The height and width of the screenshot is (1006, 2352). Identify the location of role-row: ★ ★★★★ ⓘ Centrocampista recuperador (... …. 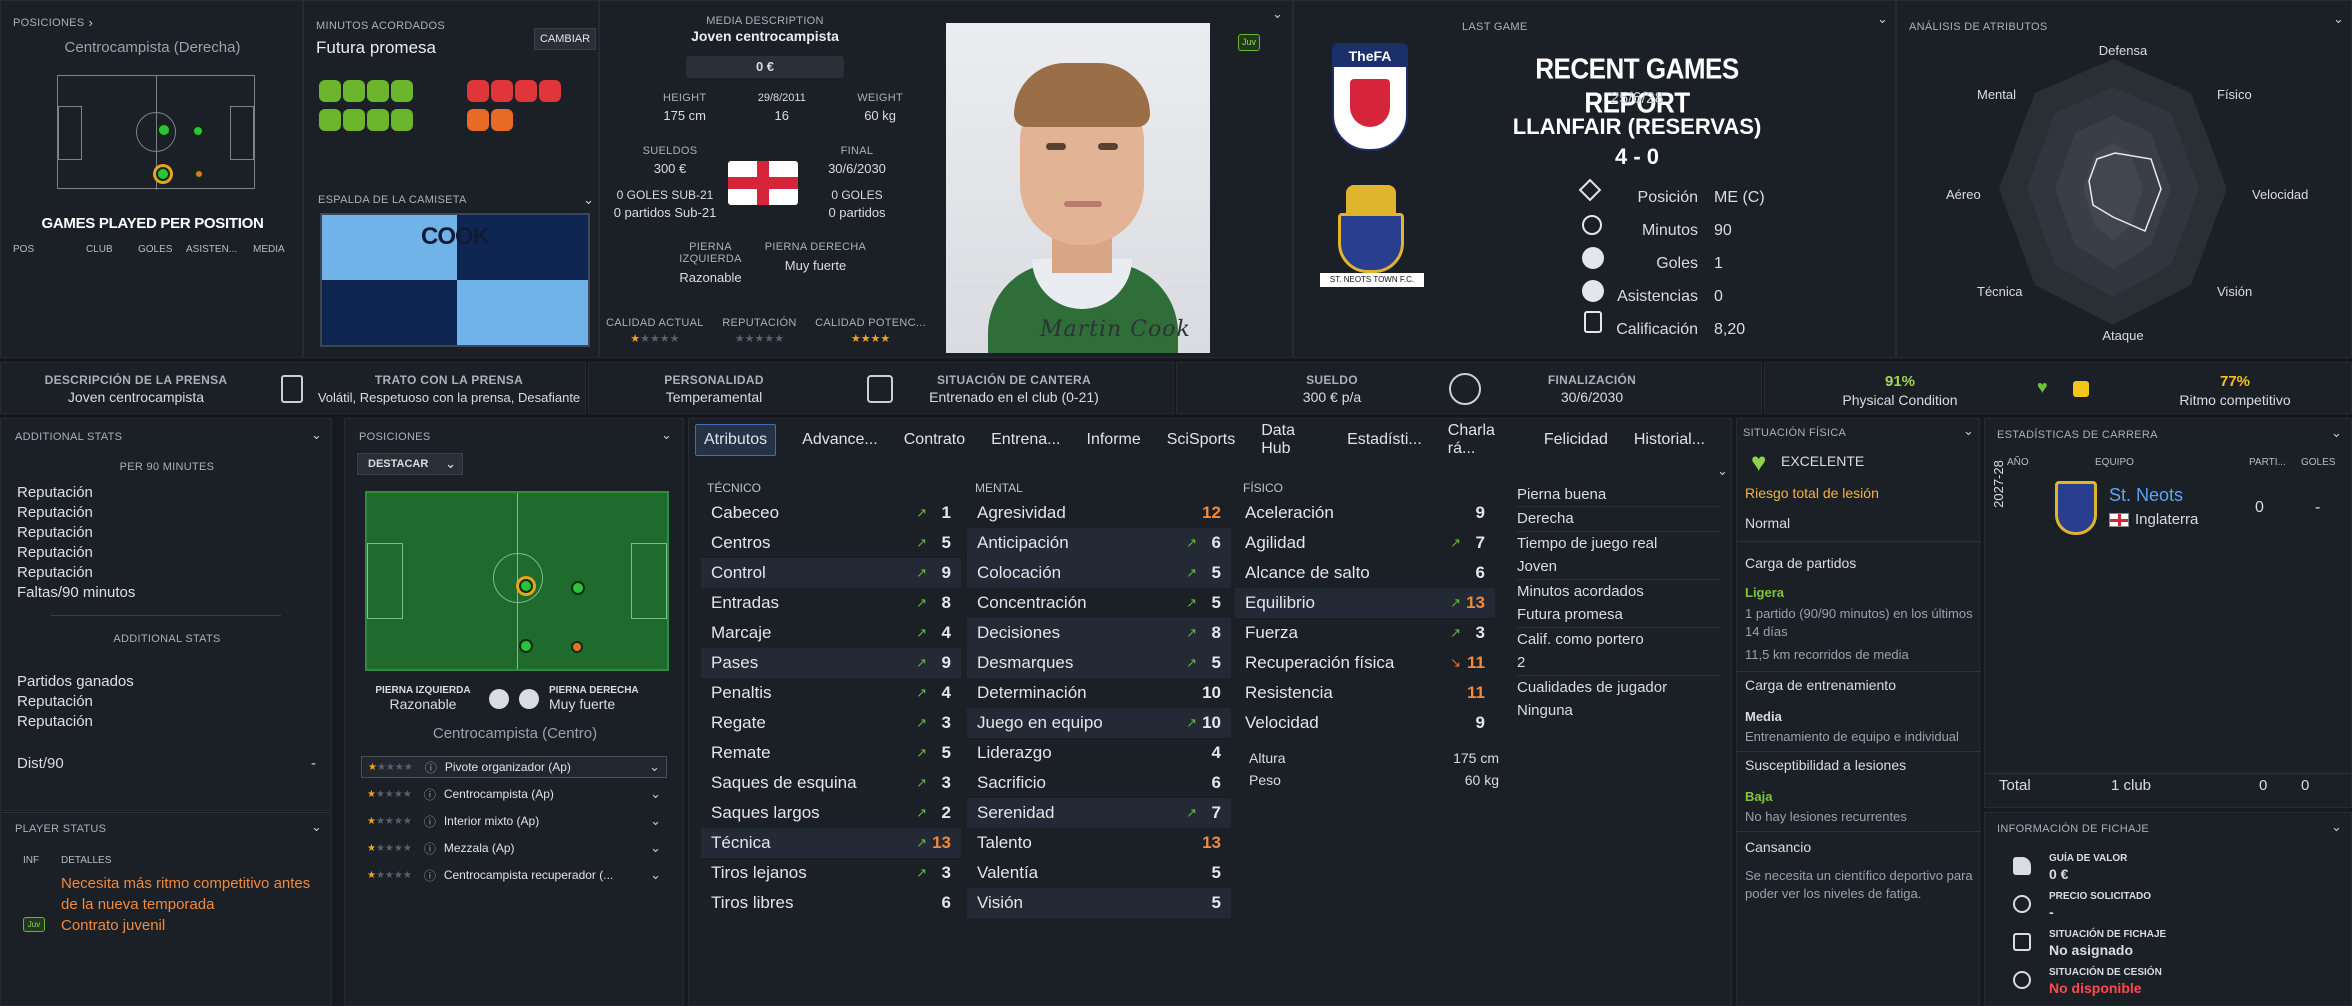
(514, 875).